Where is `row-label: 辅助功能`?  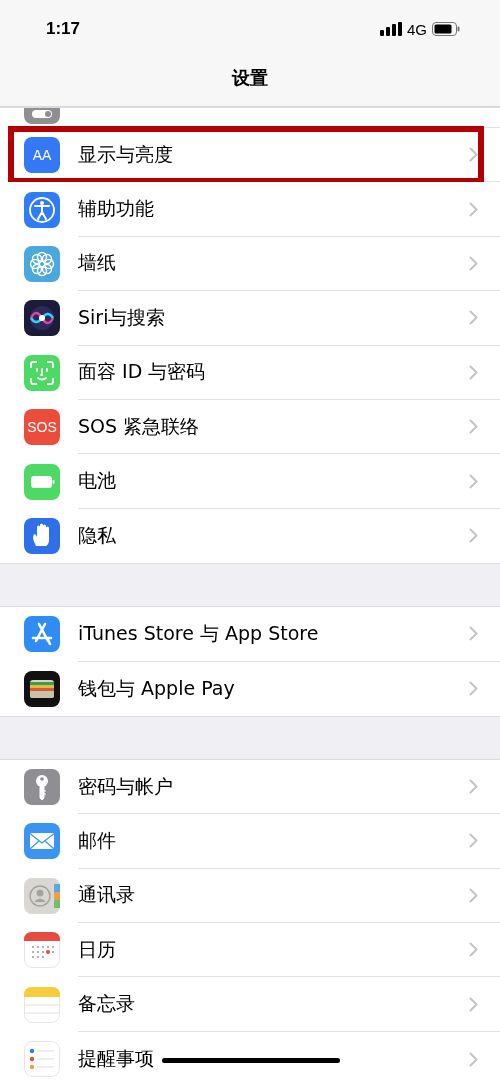 row-label: 辅助功能 is located at coordinates (116, 209).